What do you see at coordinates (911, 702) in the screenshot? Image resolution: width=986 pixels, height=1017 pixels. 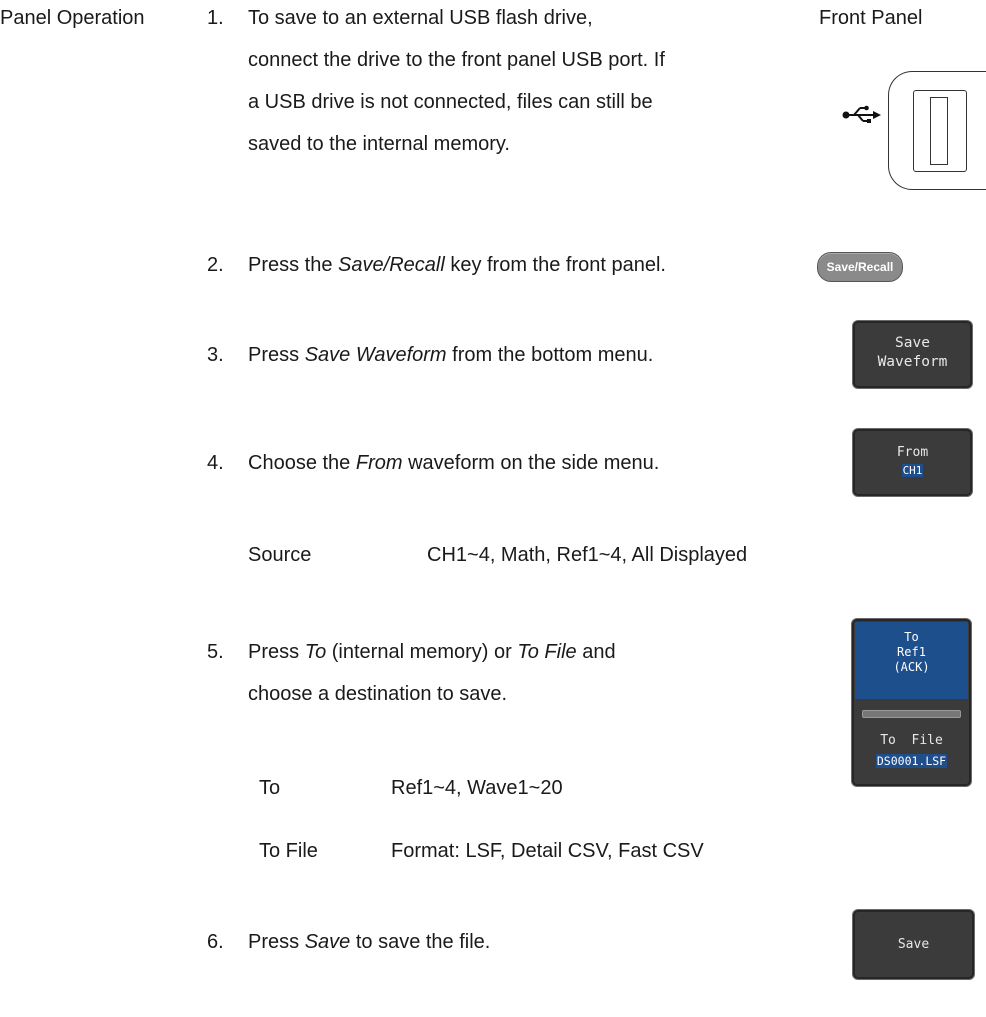 I see `to-softkey: To Ref1 (ACK) To File DS0001.LSF` at bounding box center [911, 702].